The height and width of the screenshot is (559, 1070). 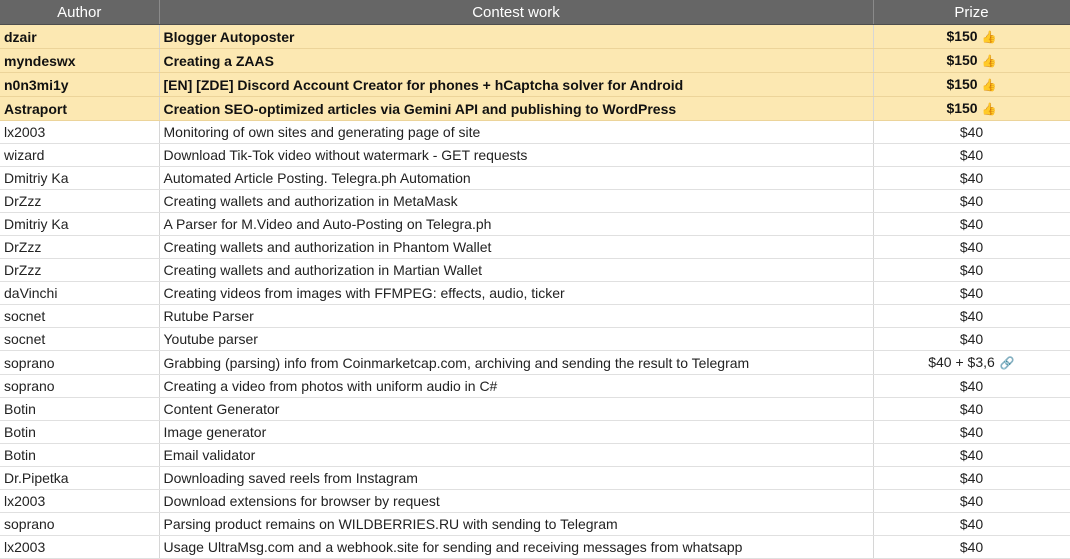 What do you see at coordinates (516, 432) in the screenshot?
I see `work-cell: Image generator` at bounding box center [516, 432].